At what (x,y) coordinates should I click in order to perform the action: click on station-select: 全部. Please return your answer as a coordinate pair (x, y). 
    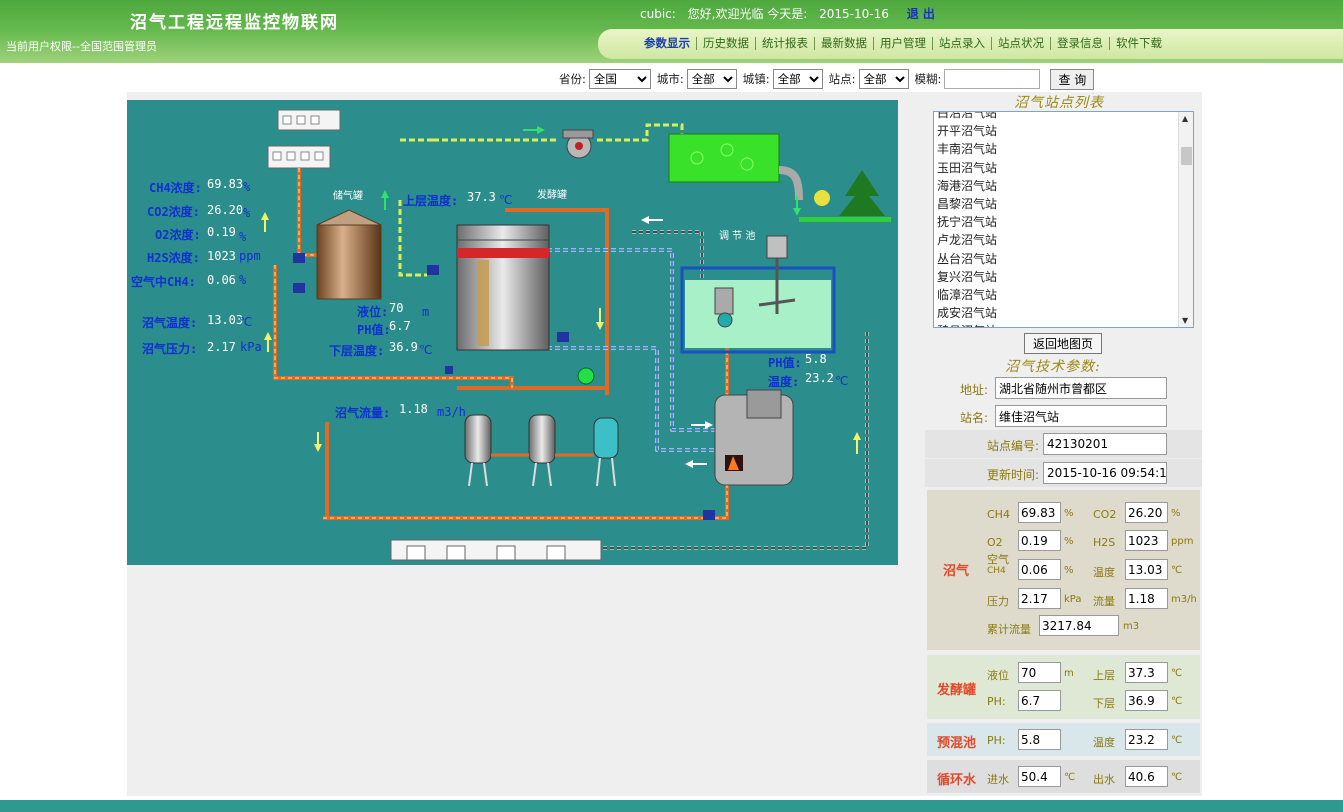
    Looking at the image, I should click on (883, 79).